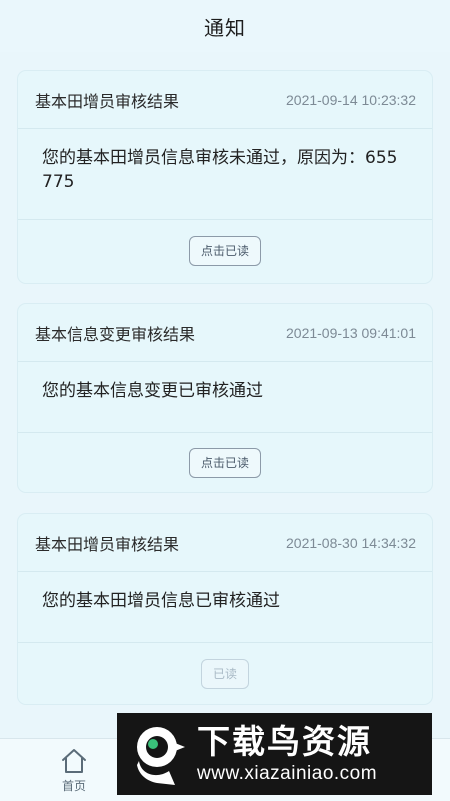 The height and width of the screenshot is (801, 450). I want to click on notification-time: 2021-09-14 10:23:32, so click(351, 99).